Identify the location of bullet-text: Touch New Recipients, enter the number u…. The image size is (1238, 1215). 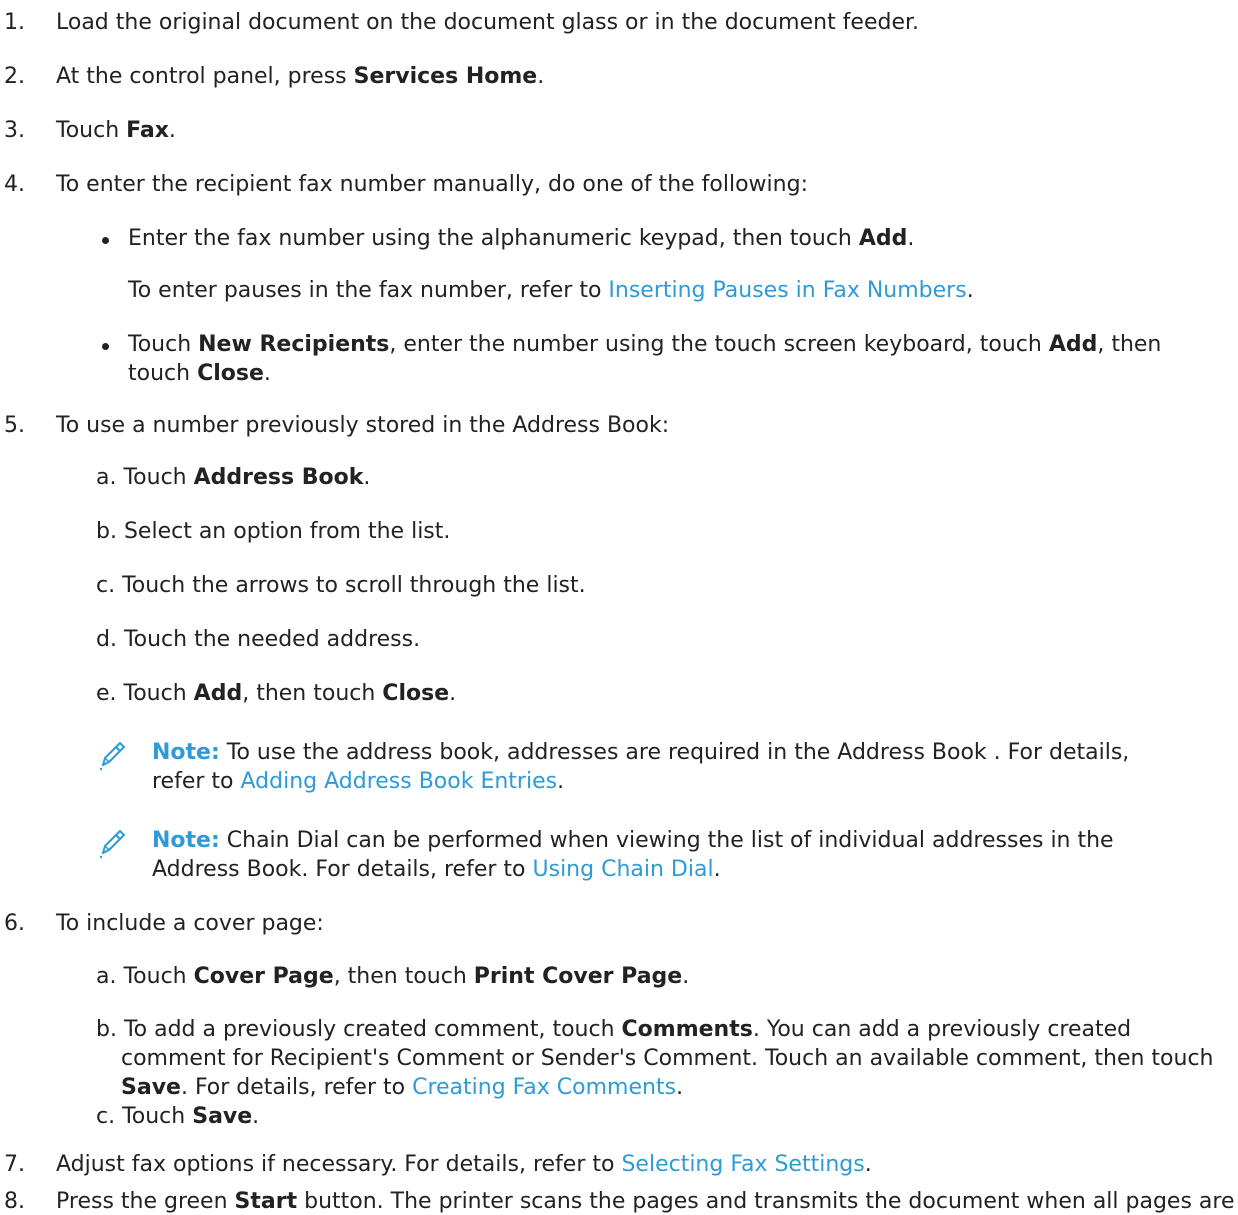
(668, 359).